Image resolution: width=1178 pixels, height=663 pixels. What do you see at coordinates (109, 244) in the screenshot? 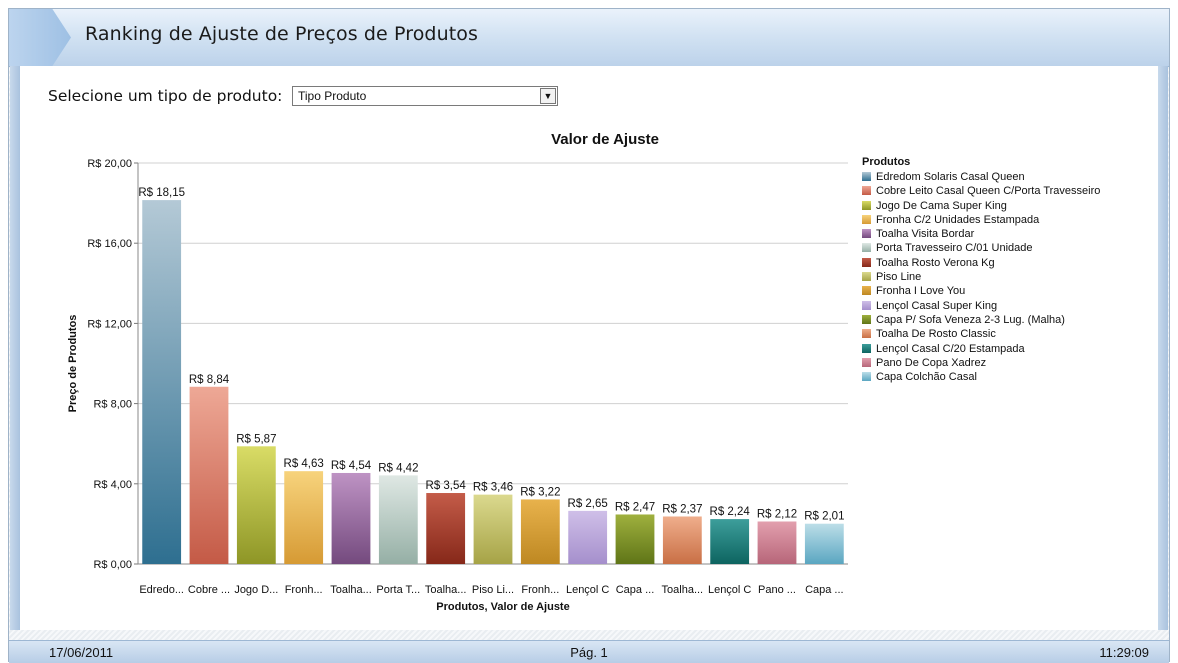
I see `y-tick-label: R$ 16,00` at bounding box center [109, 244].